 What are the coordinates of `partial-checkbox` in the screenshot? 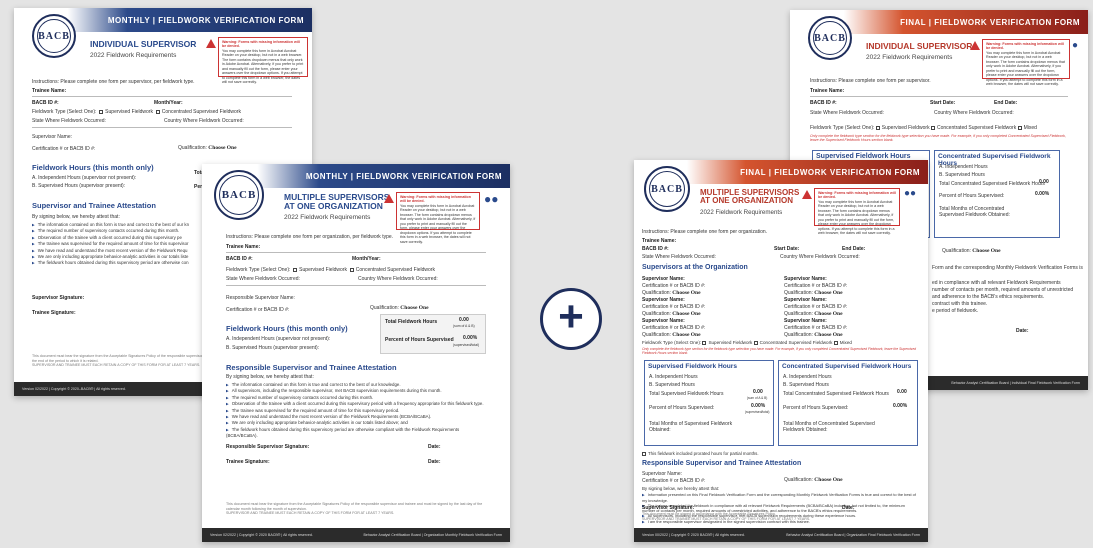 It's located at (644, 453).